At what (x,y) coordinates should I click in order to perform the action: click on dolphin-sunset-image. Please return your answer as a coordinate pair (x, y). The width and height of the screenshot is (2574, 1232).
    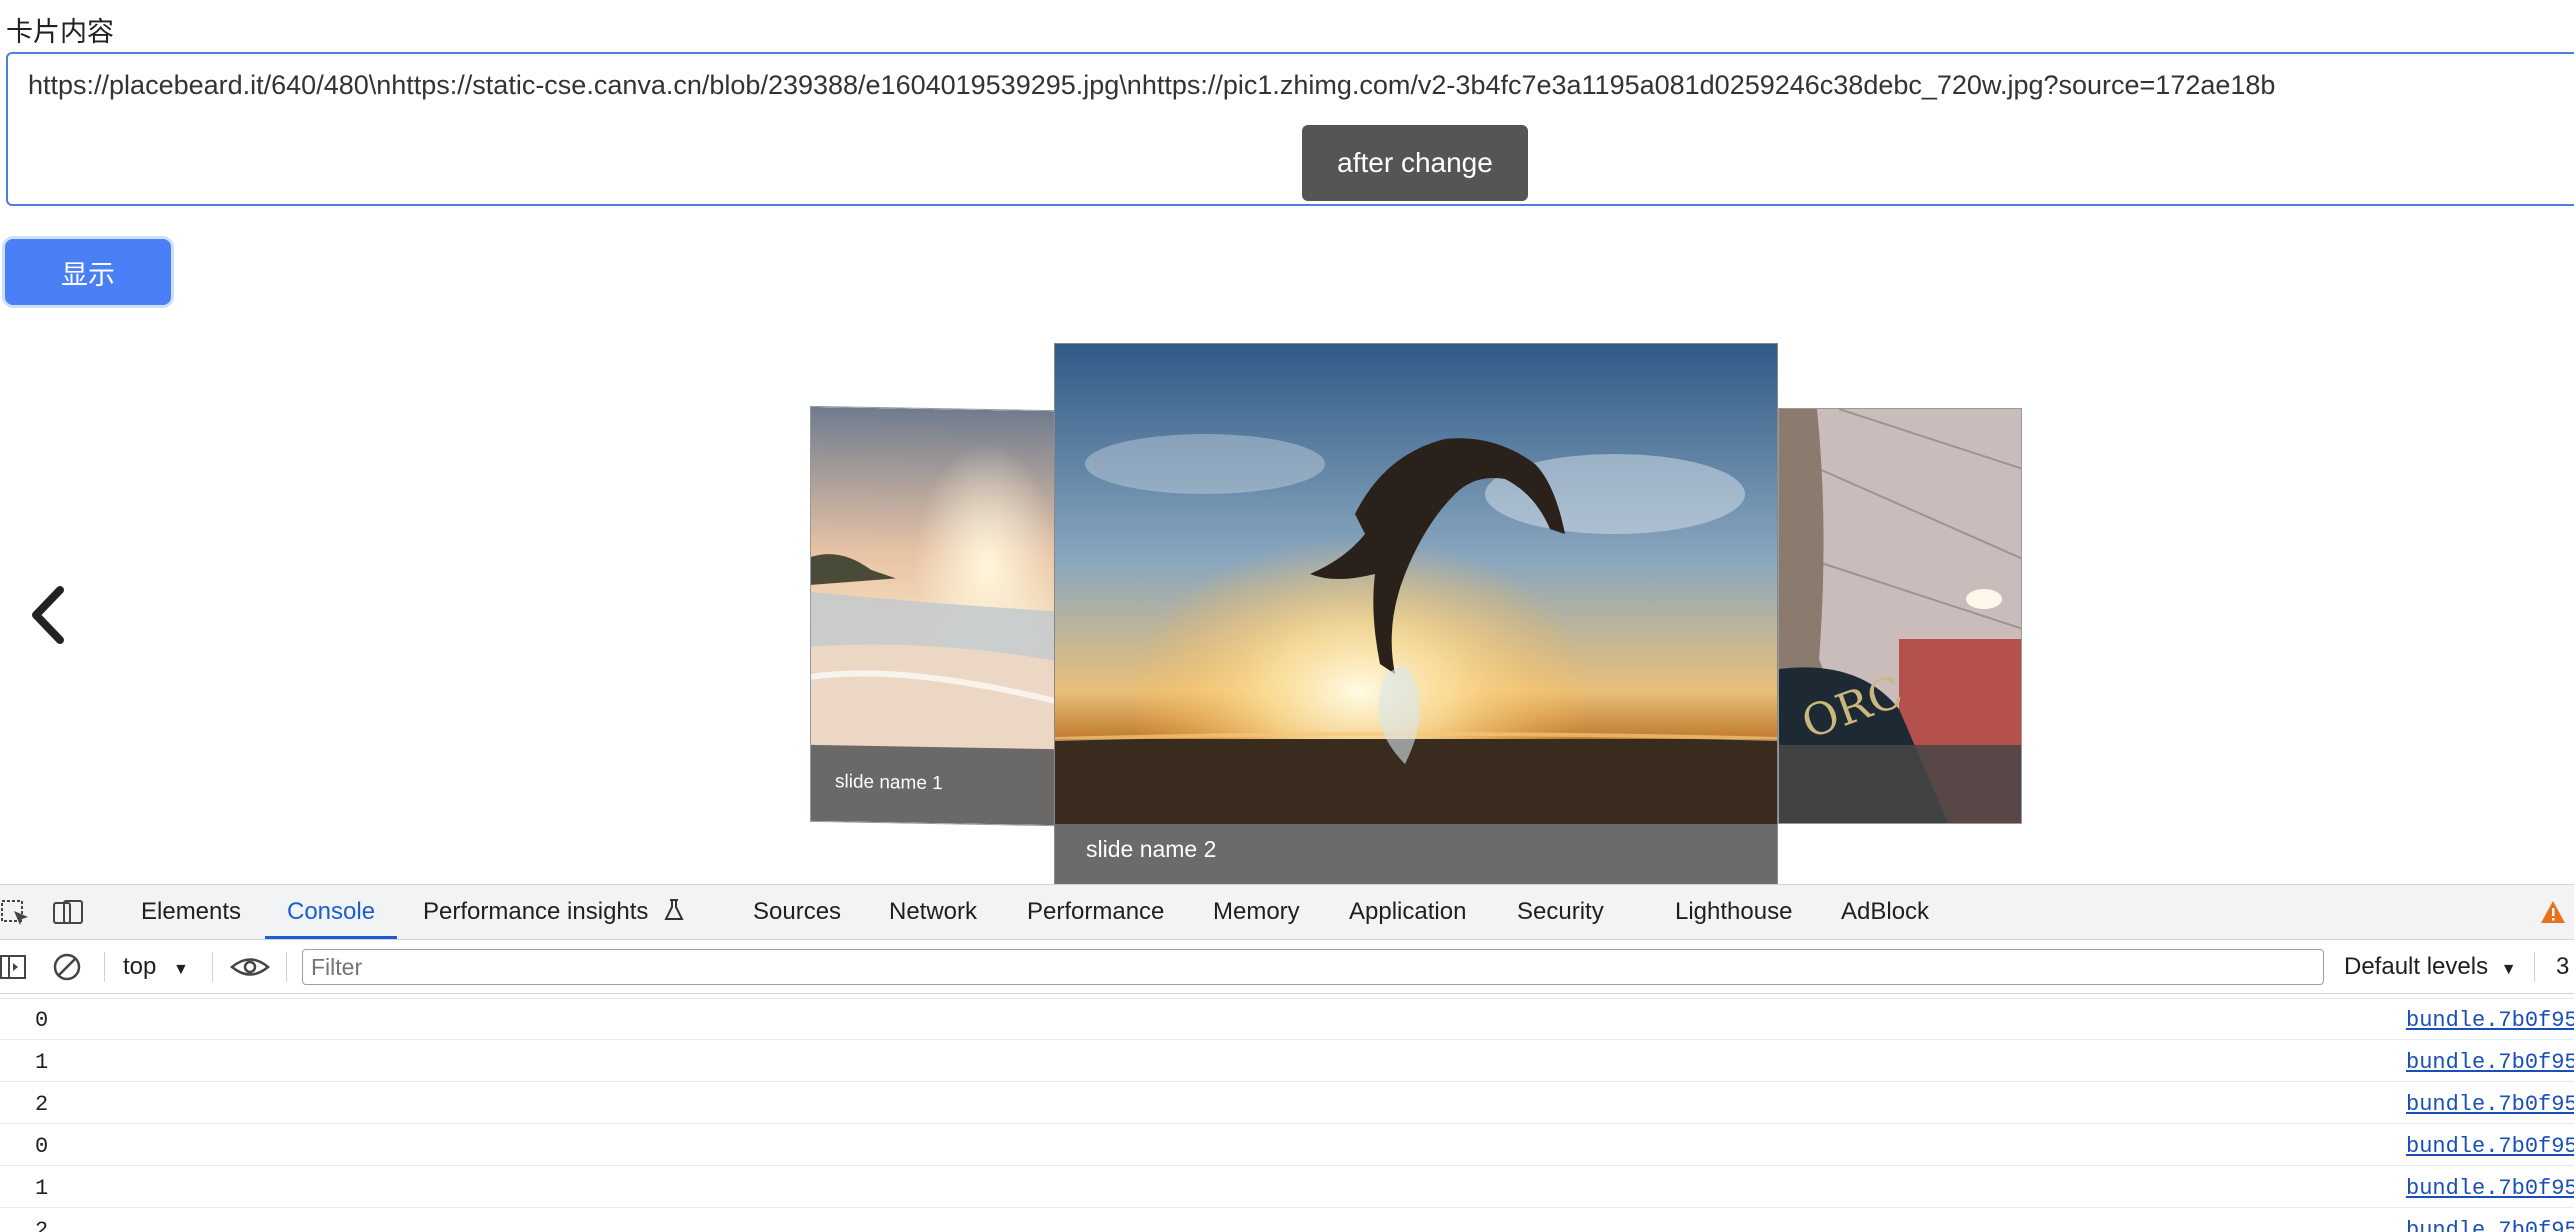
    Looking at the image, I should click on (1416, 585).